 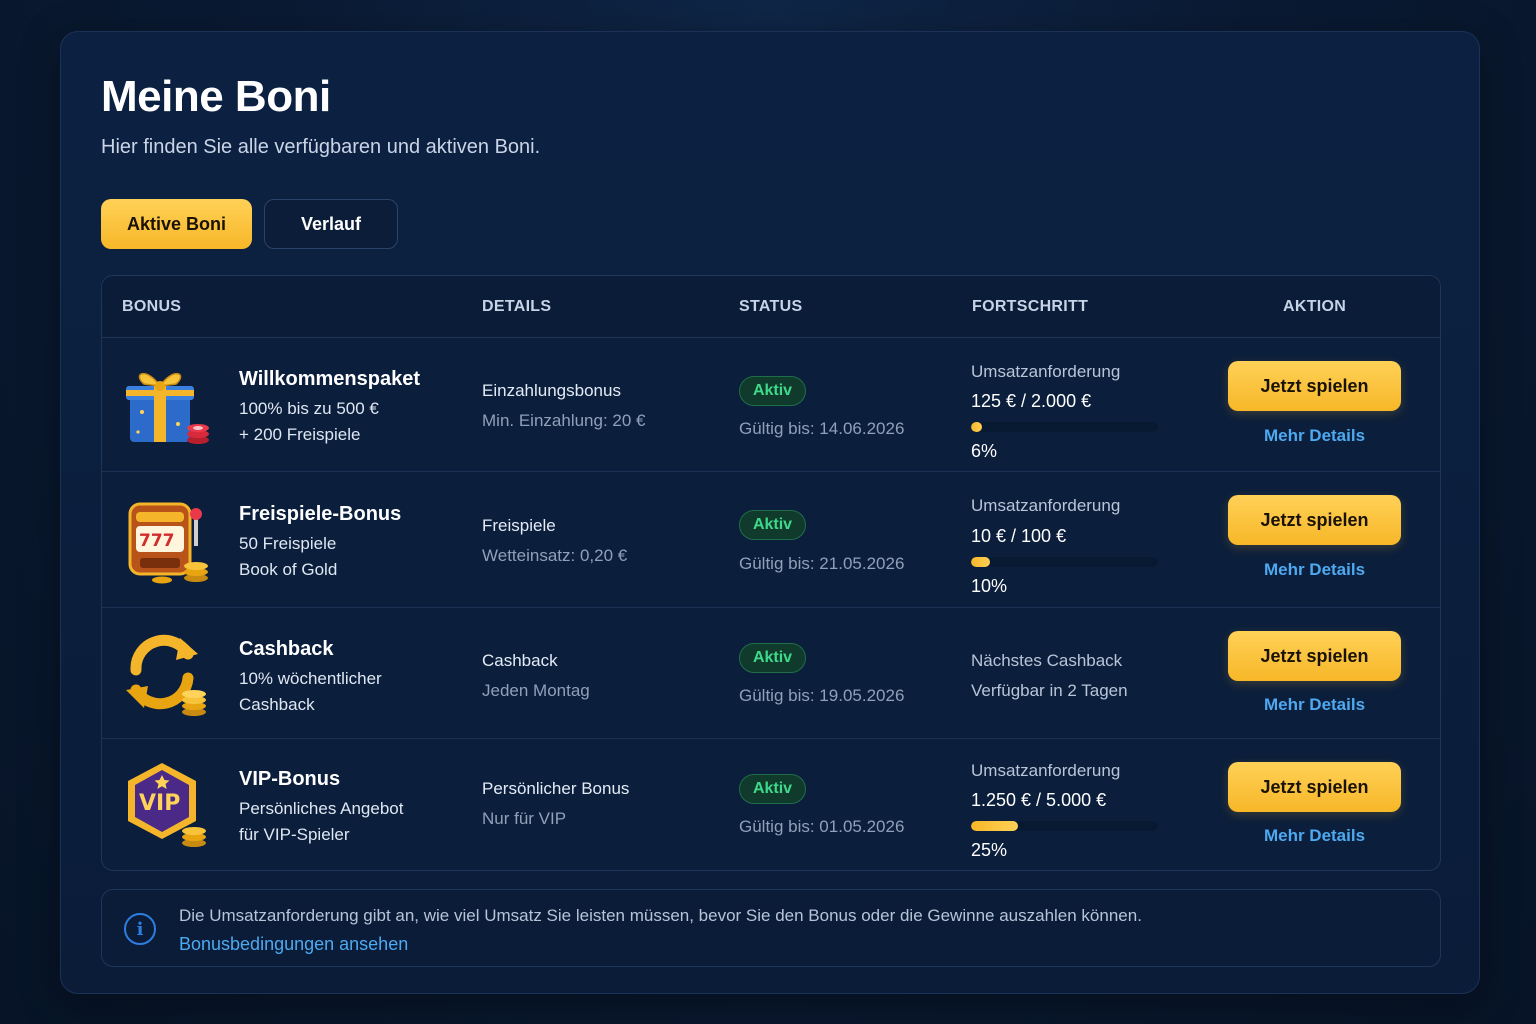 I want to click on header-status: STATUS, so click(x=771, y=306).